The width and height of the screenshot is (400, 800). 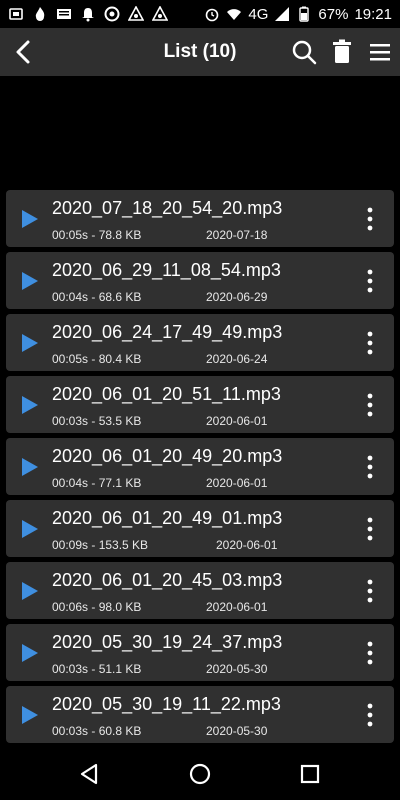 I want to click on clock: 19:21, so click(x=373, y=14).